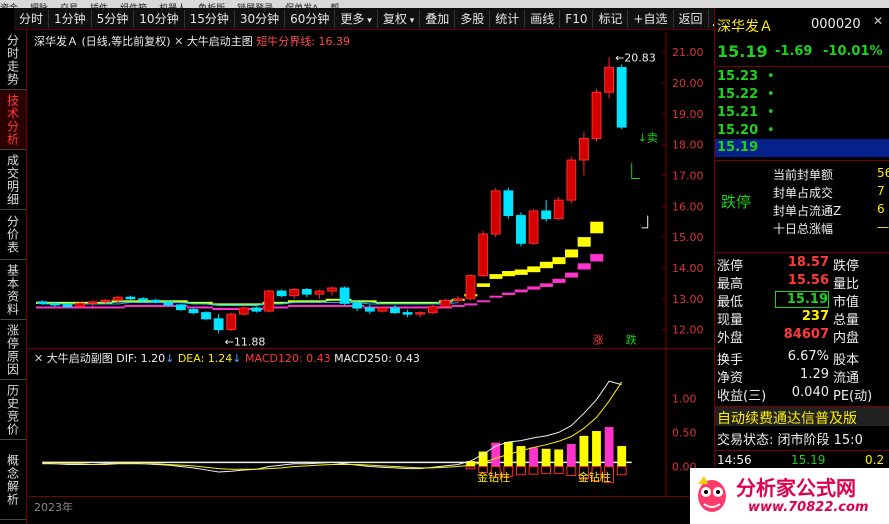 This screenshot has width=889, height=524. What do you see at coordinates (105, 307) in the screenshot?
I see `magenta-band-segment` at bounding box center [105, 307].